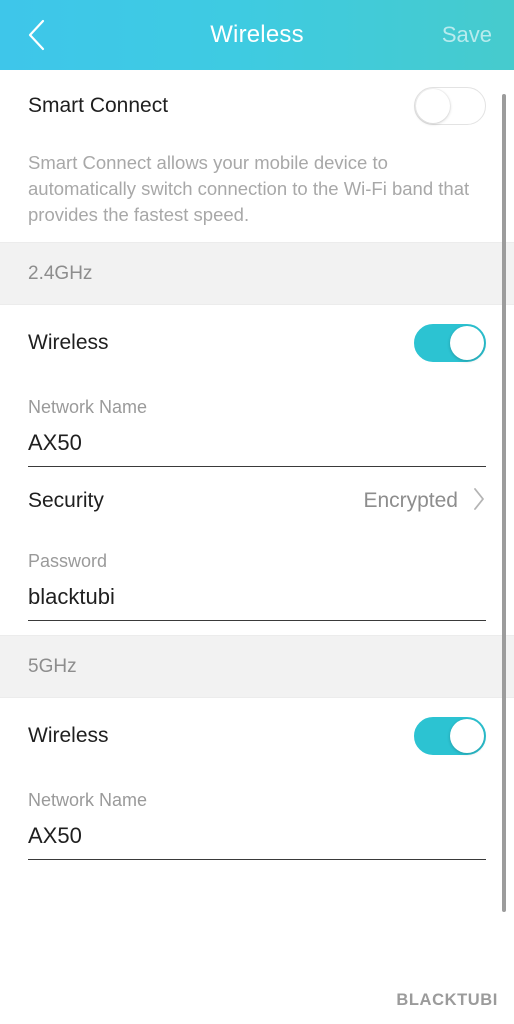 The height and width of the screenshot is (1024, 514). I want to click on security-value-group: Encrypted, so click(424, 501).